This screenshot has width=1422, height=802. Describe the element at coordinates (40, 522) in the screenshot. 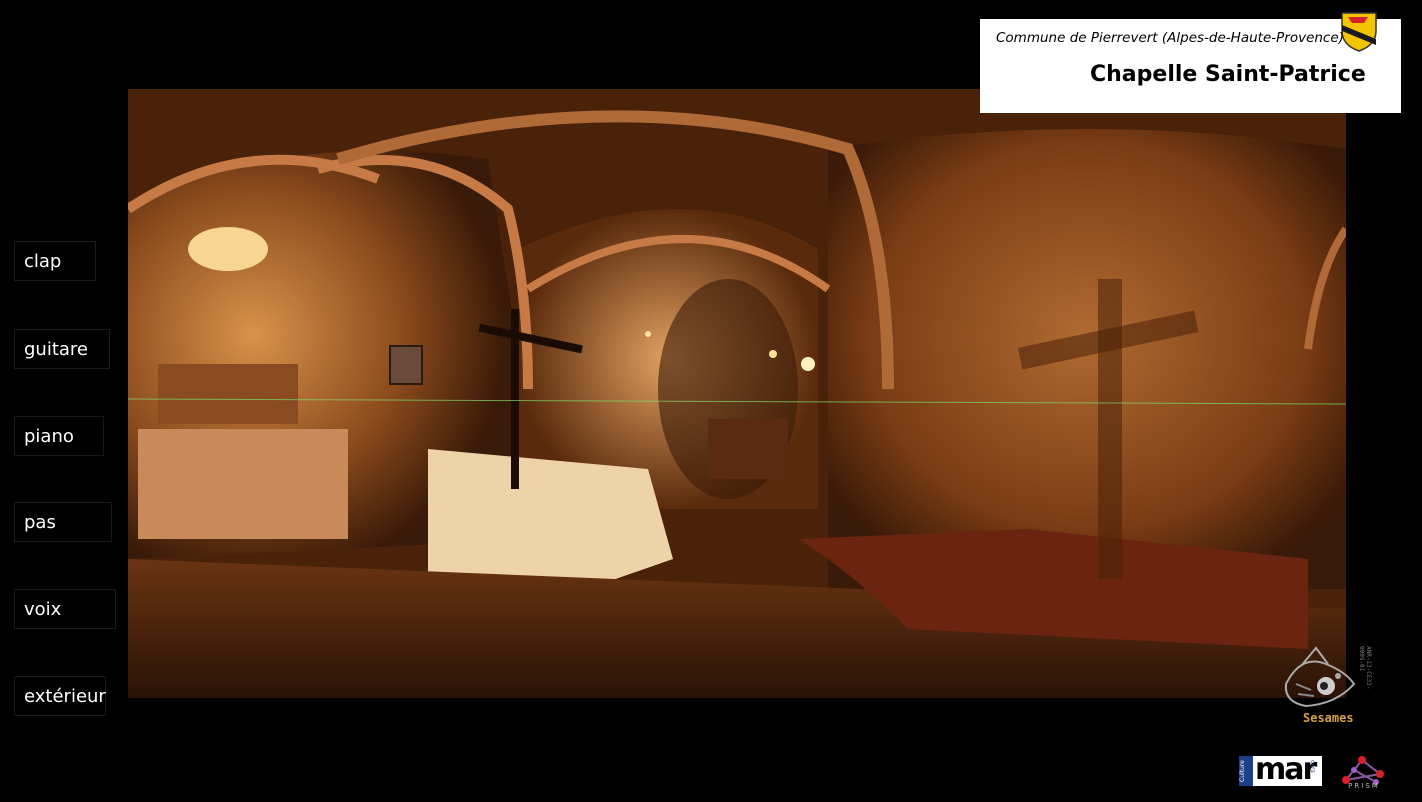

I see `sidebar-item-label: pas` at that location.